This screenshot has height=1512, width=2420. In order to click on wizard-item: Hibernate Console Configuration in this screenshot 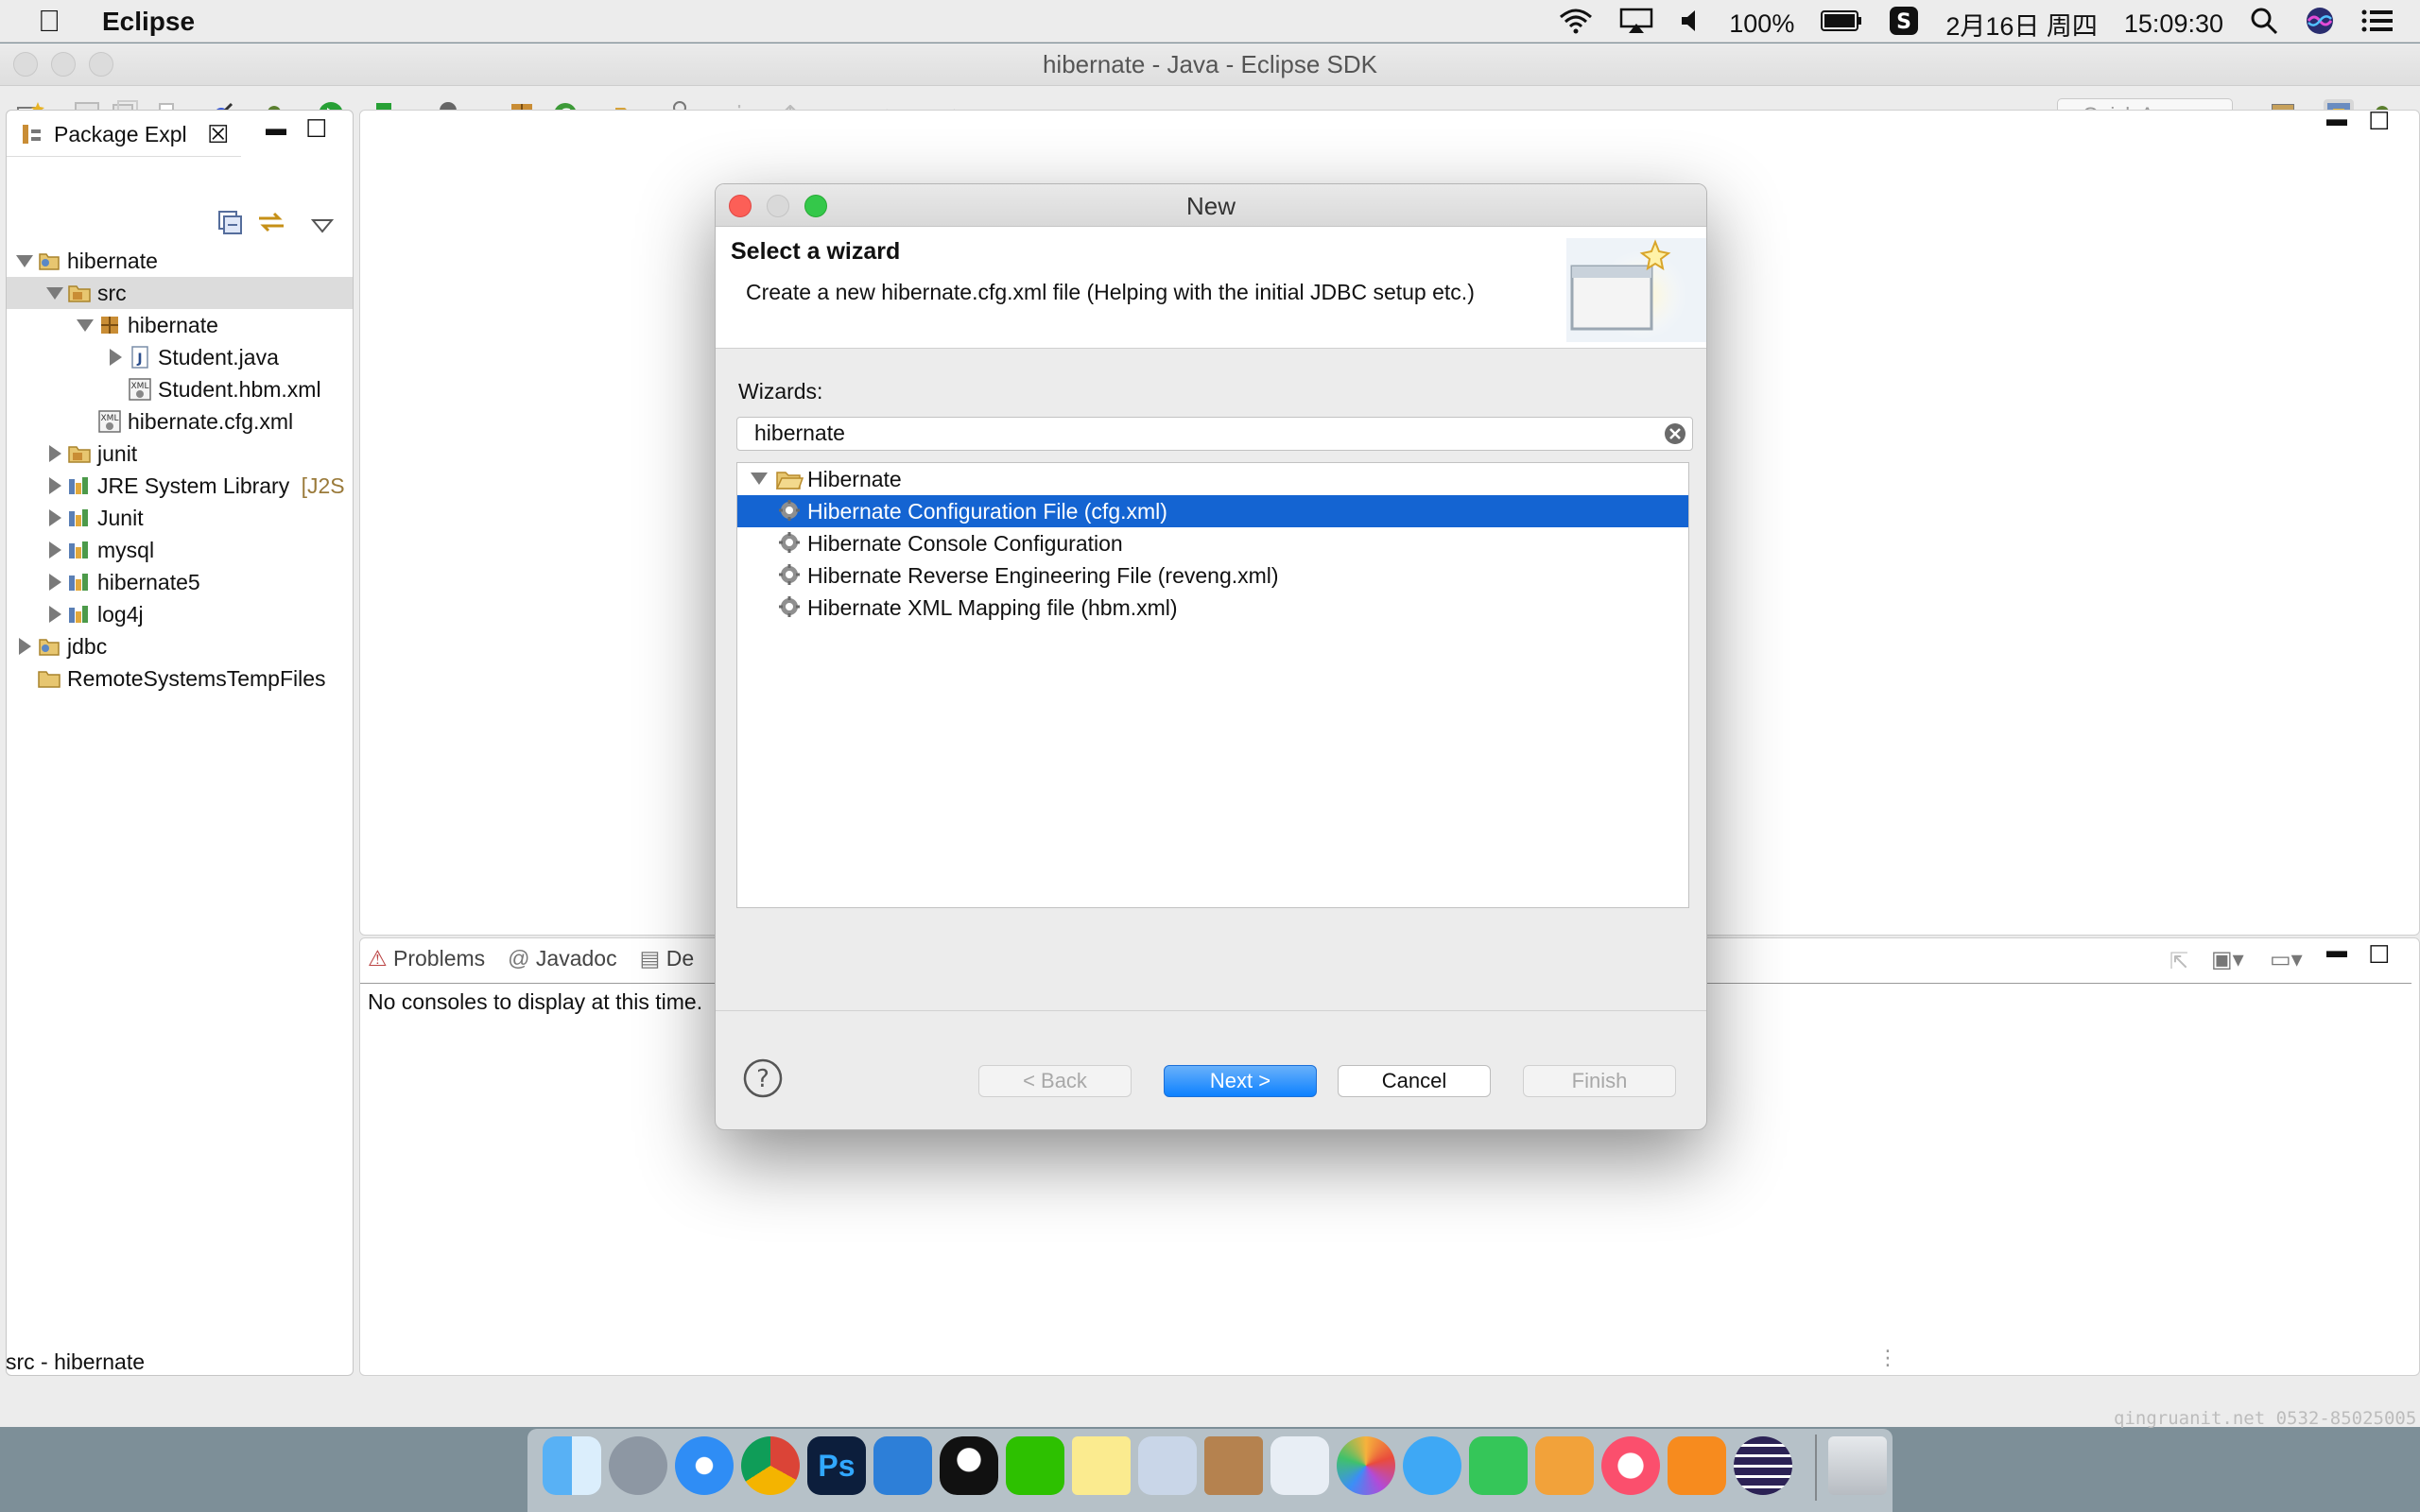, I will do `click(1212, 543)`.